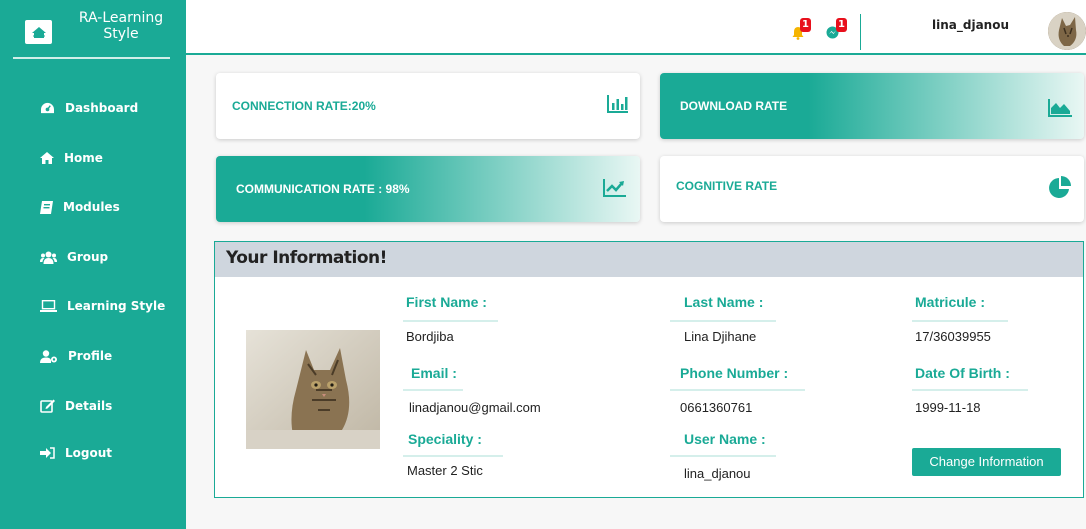 The width and height of the screenshot is (1086, 529). I want to click on card-label: CONNECTION RATE:20%, so click(304, 106).